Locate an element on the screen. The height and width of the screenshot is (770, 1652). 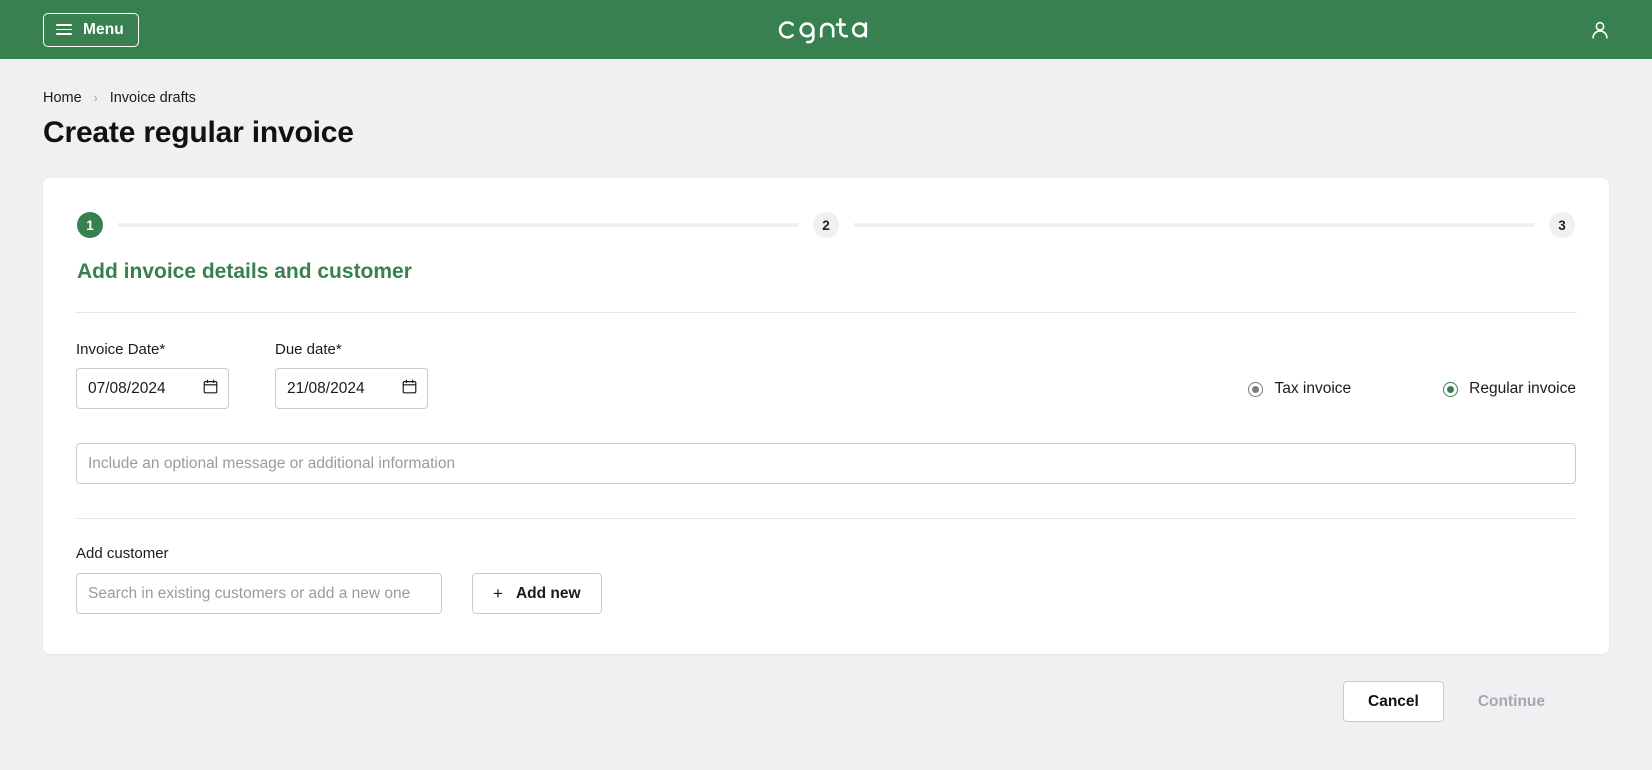
radio-selected-icon is located at coordinates (1451, 389).